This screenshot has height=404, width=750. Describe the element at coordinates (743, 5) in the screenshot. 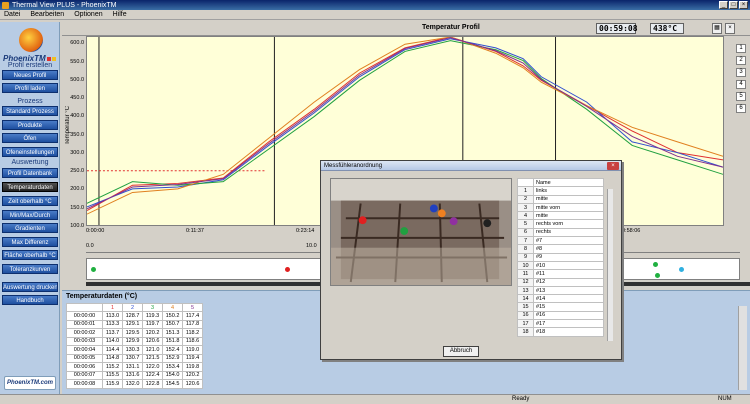

I see `close-button: ×` at that location.